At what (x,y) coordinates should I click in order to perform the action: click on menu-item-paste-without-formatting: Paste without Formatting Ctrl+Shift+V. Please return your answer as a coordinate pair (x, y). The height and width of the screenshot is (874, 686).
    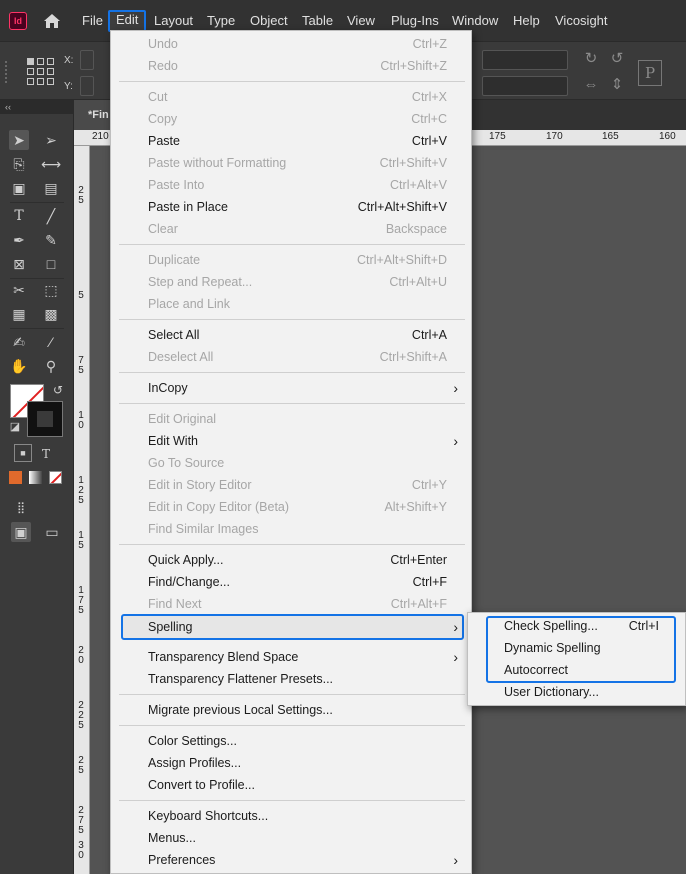
    Looking at the image, I should click on (291, 163).